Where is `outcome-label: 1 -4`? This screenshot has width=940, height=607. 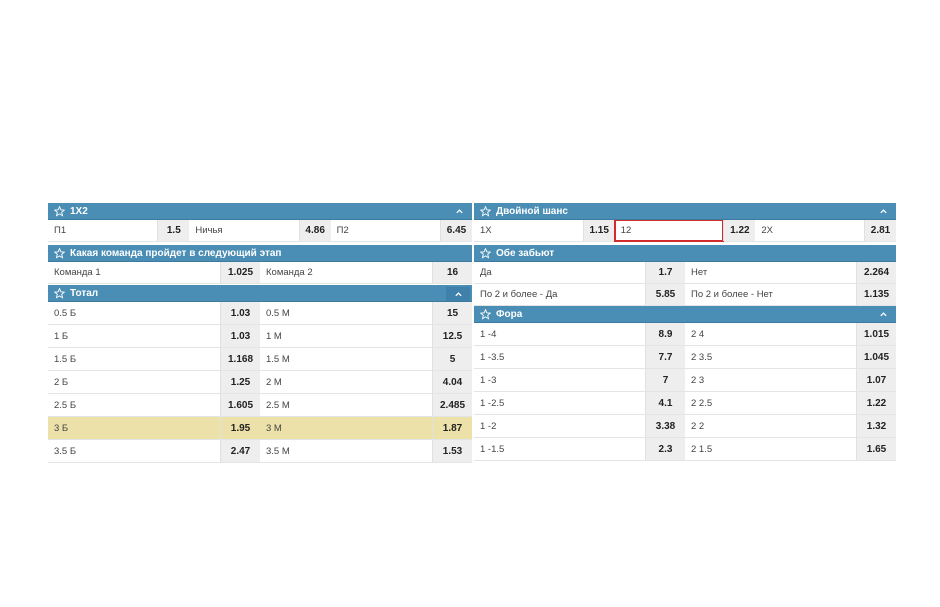 outcome-label: 1 -4 is located at coordinates (559, 334).